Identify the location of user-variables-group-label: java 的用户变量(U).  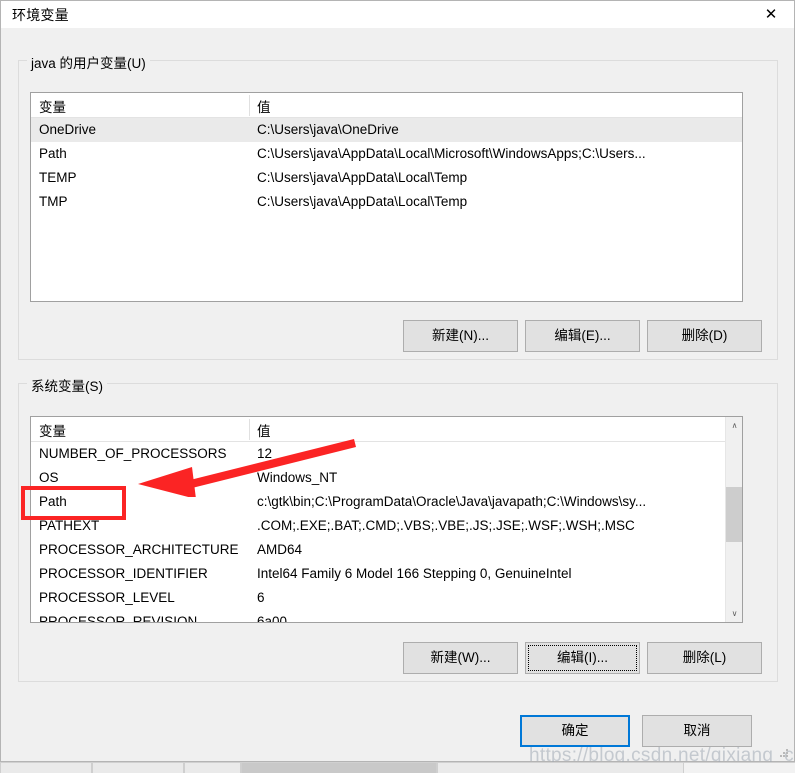
(88, 62).